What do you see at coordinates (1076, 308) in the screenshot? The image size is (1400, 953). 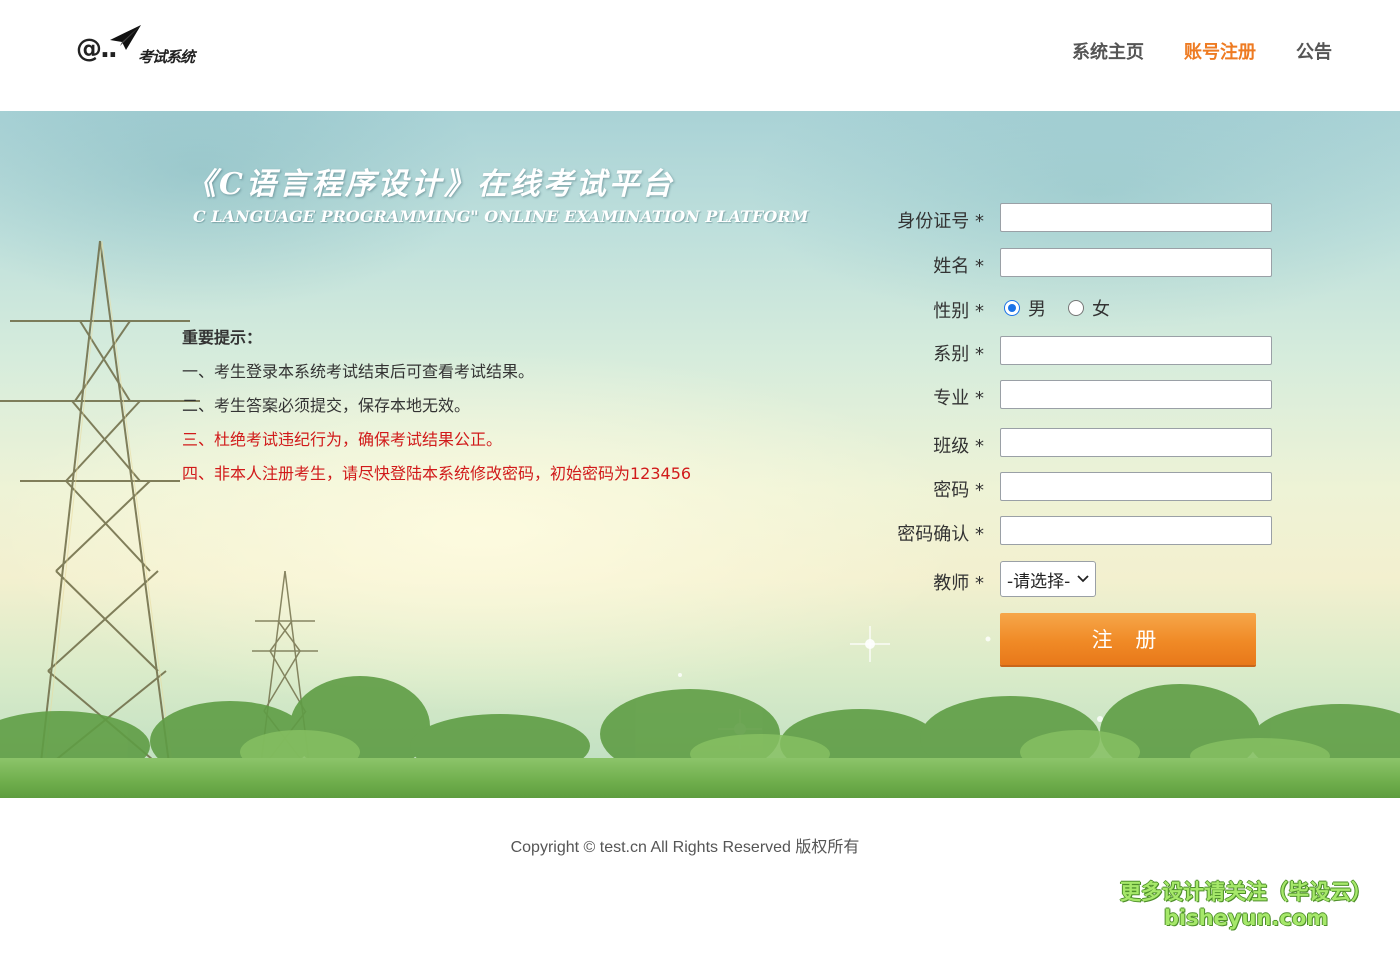 I see `gender-female-radio` at bounding box center [1076, 308].